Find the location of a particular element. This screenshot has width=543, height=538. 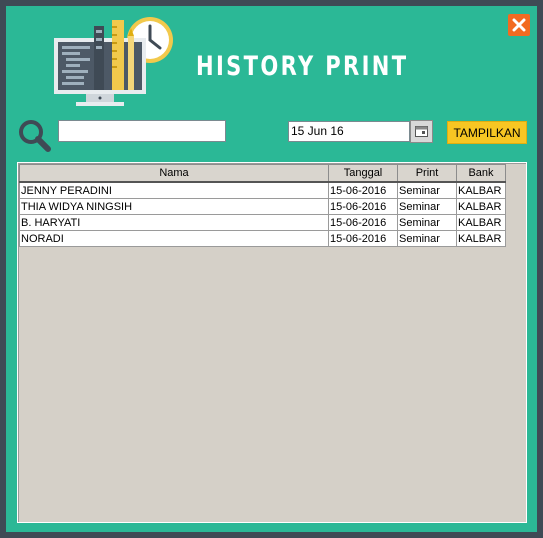

table-row: B. HARYATI 15-06-2016 Seminar KALBAR is located at coordinates (262, 222).